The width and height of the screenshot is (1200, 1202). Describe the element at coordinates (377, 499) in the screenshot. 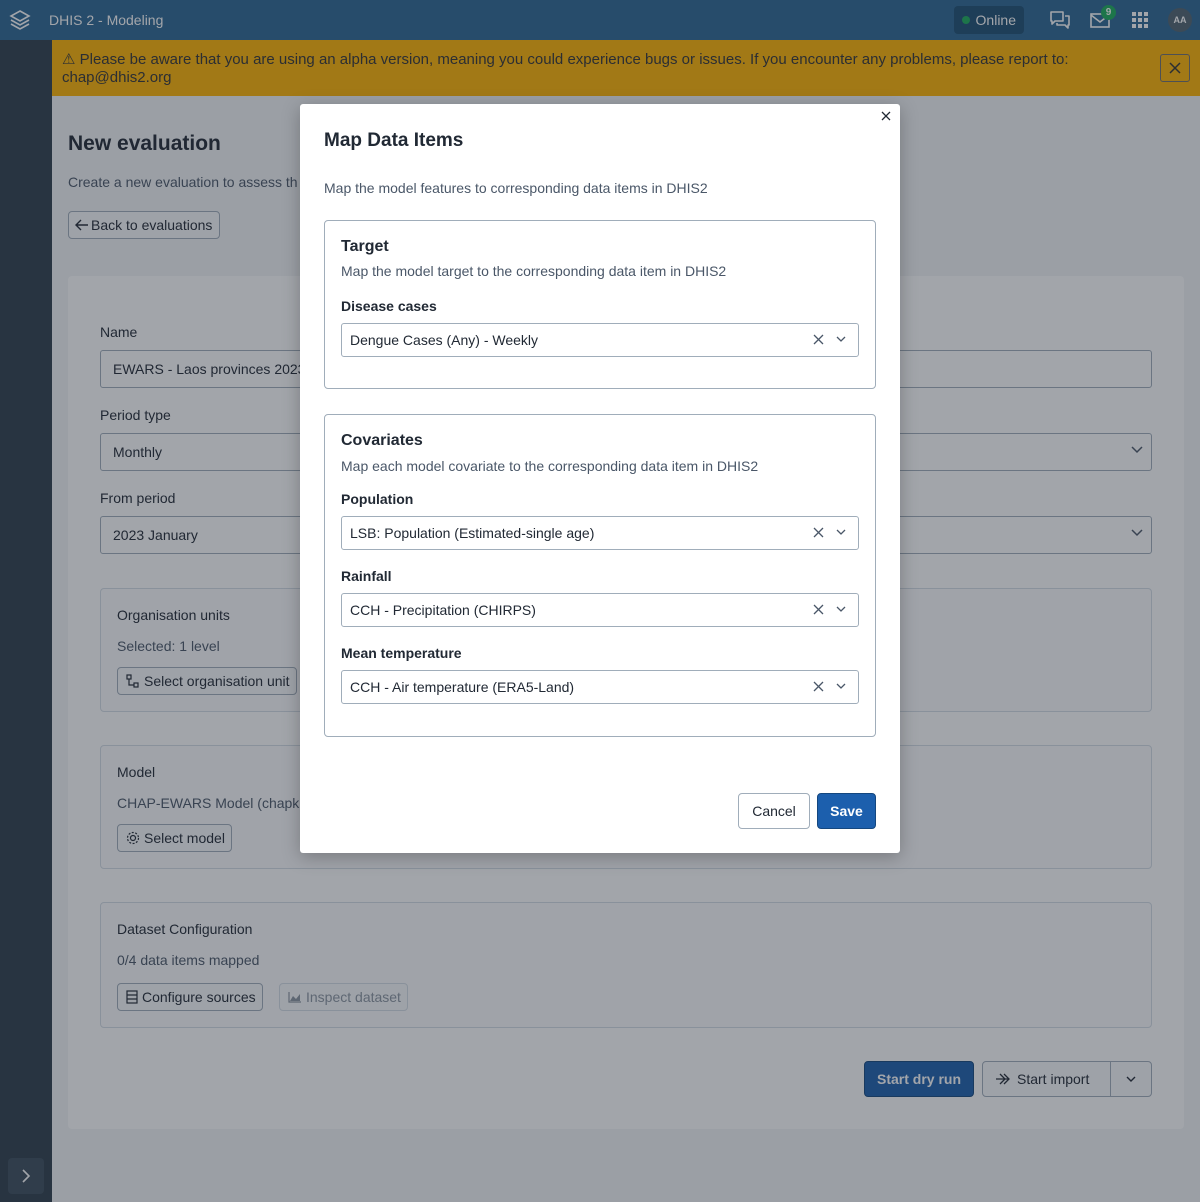

I see `population-label: Population` at that location.